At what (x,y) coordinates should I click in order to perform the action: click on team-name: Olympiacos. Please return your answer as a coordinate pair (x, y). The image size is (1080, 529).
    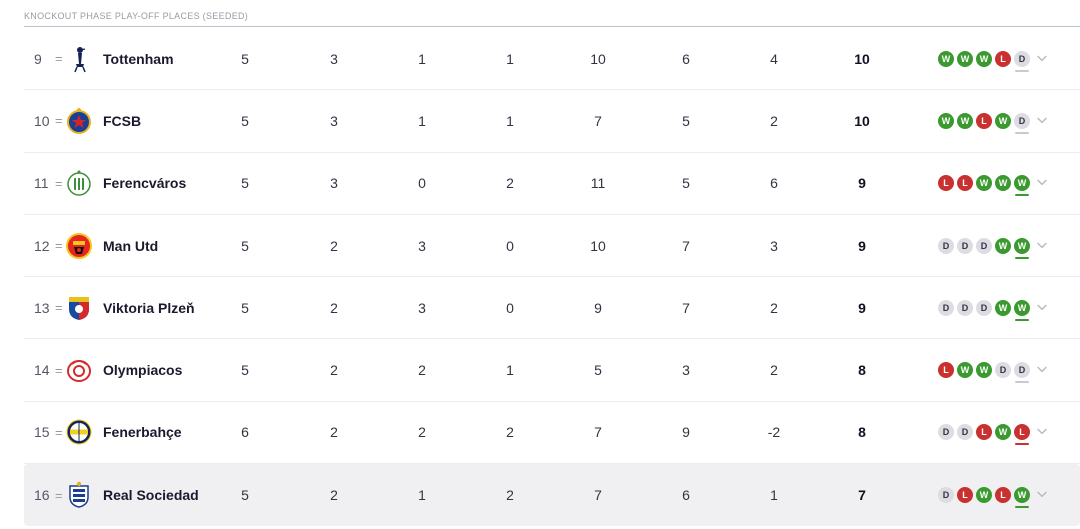
    Looking at the image, I should click on (153, 369).